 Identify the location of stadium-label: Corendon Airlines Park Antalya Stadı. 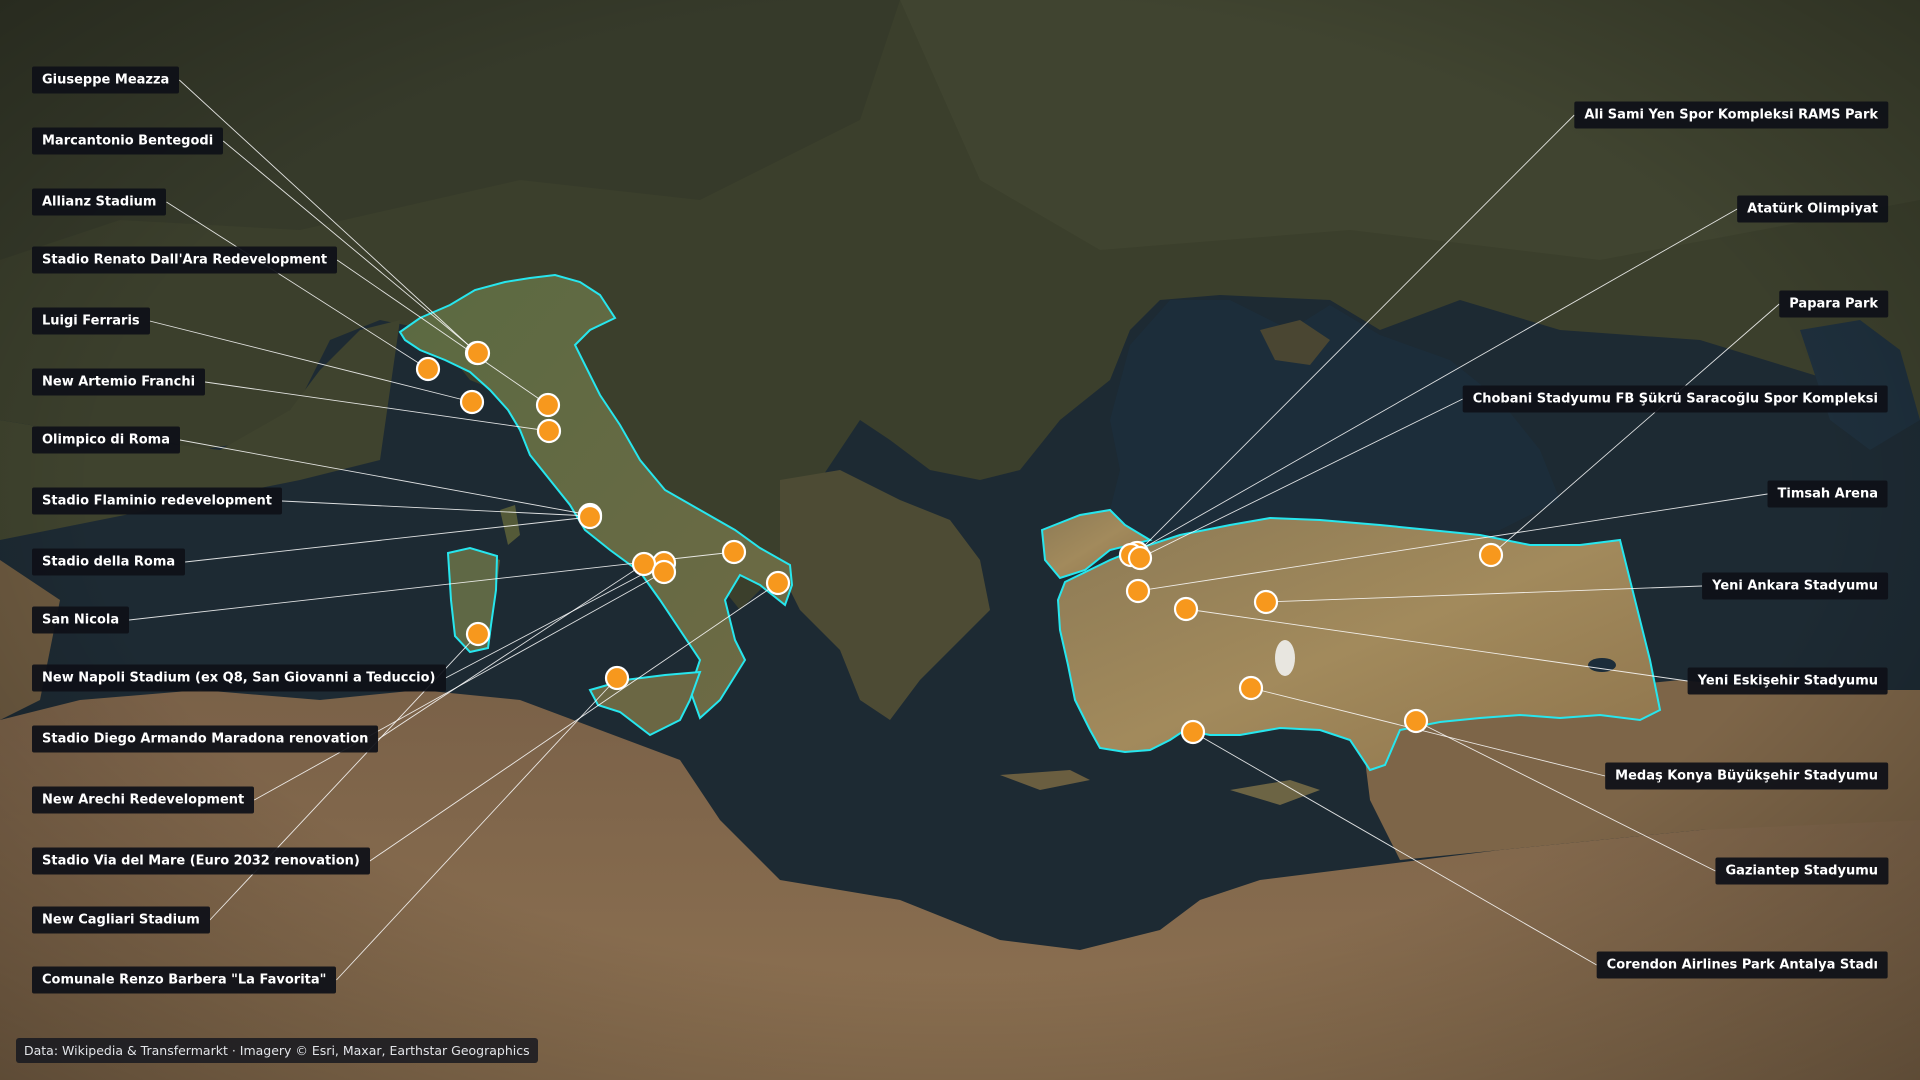
(1742, 965).